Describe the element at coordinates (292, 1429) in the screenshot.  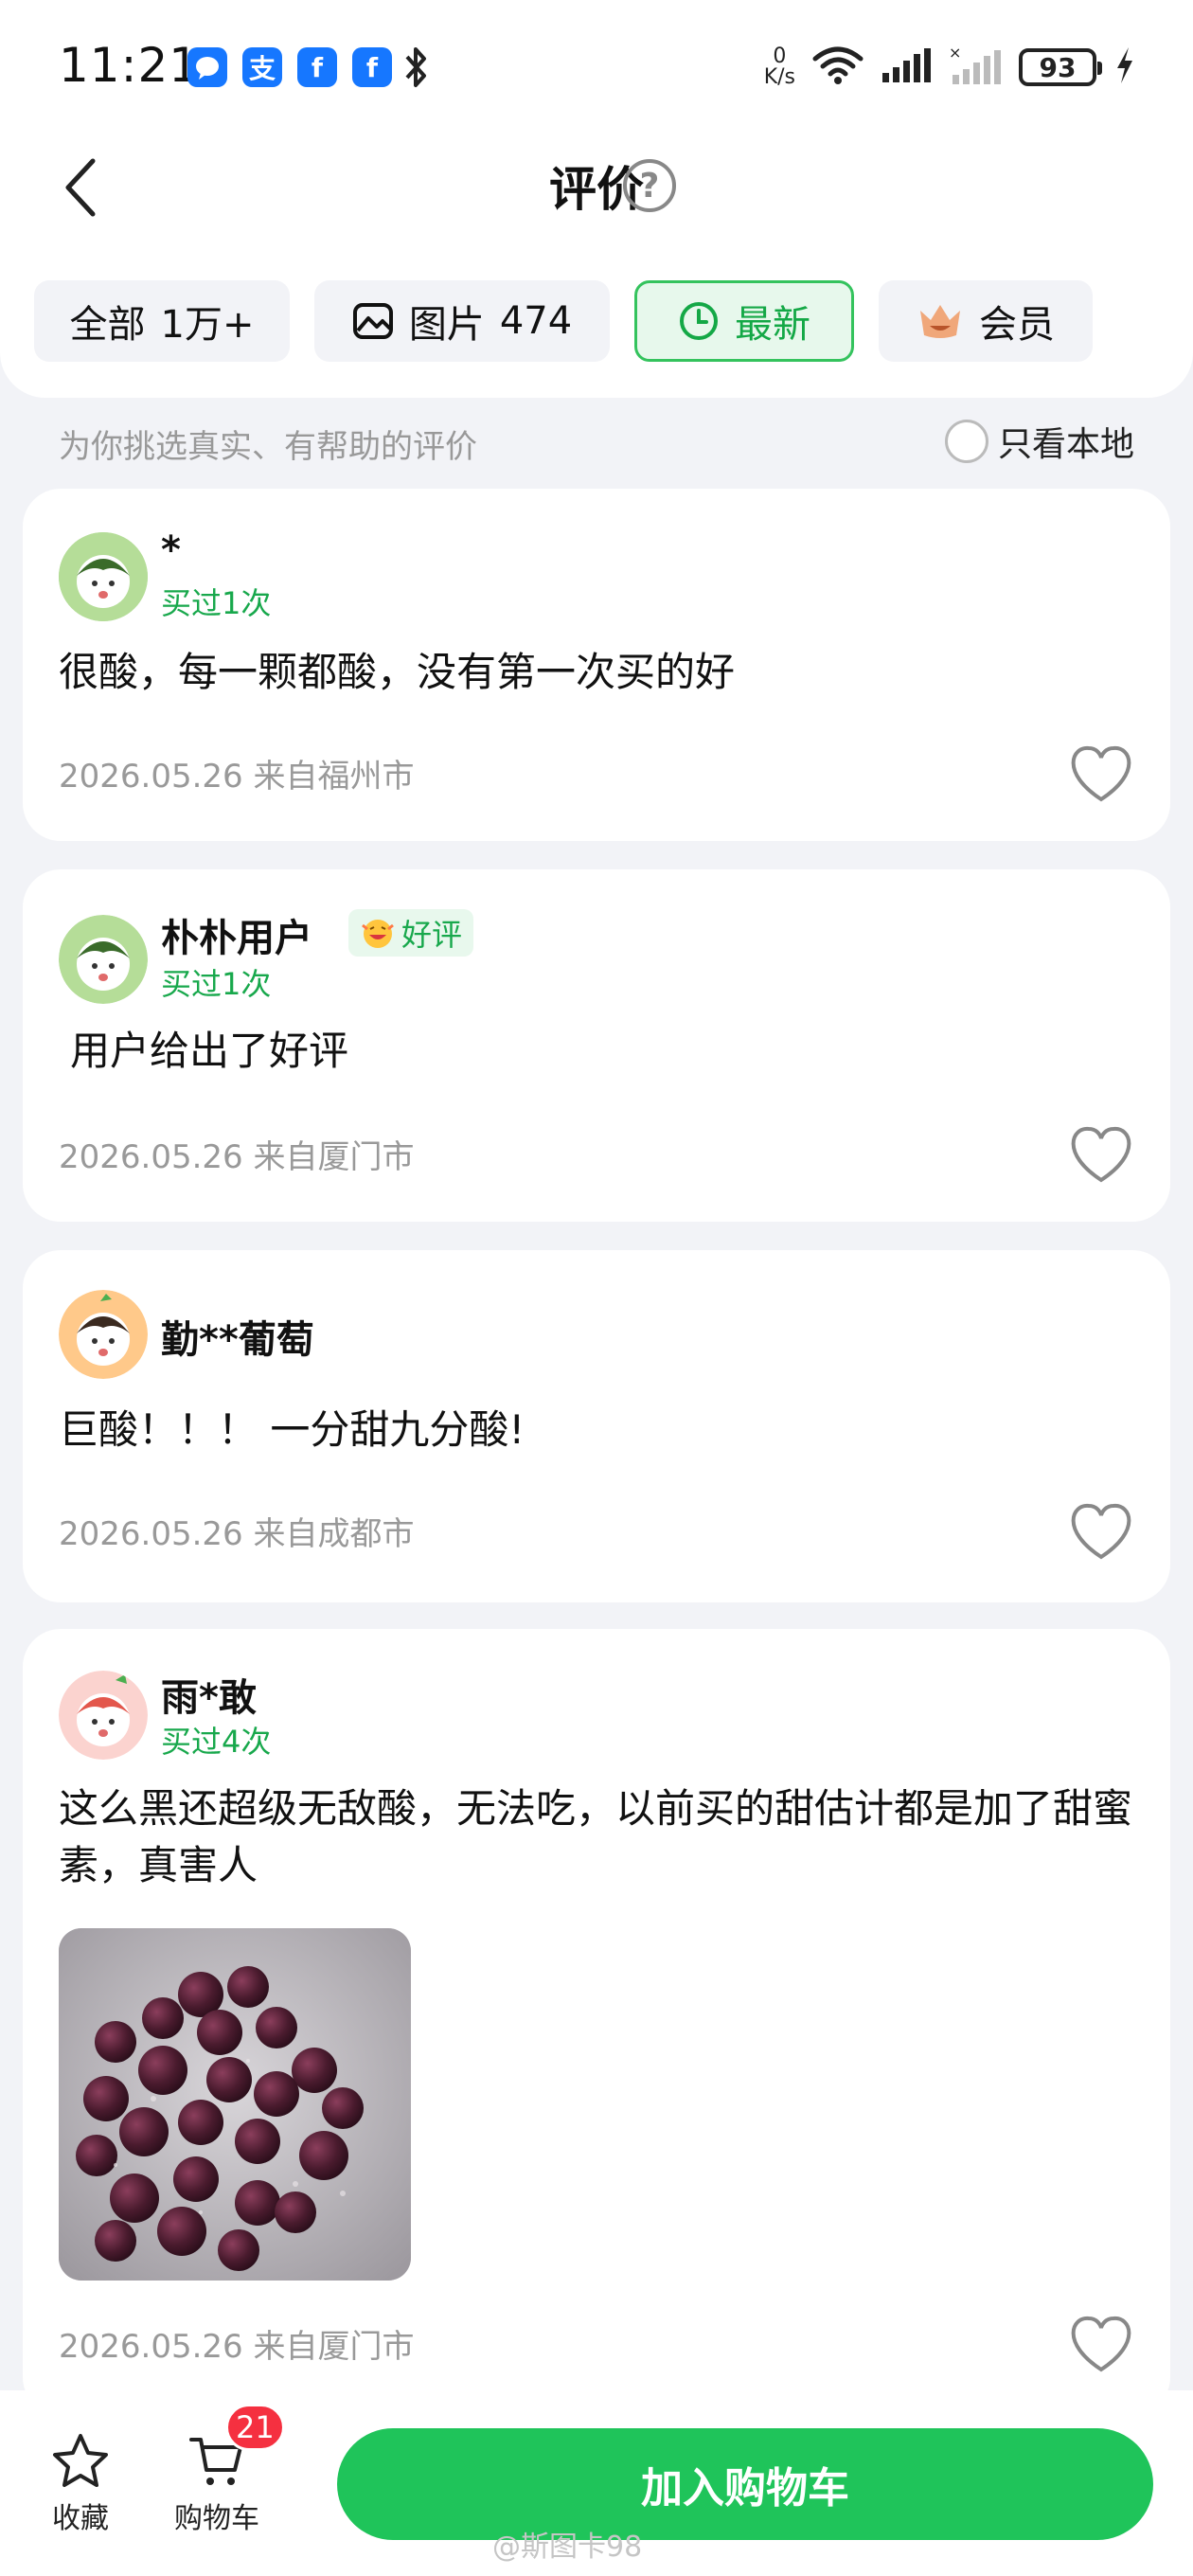
I see `review-content: 巨酸！！！ 一分甜九分酸!` at that location.